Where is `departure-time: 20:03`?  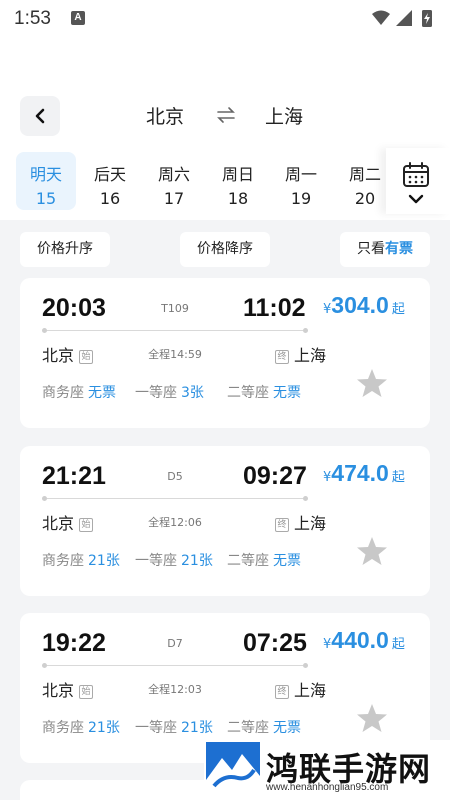
departure-time: 20:03 is located at coordinates (74, 308).